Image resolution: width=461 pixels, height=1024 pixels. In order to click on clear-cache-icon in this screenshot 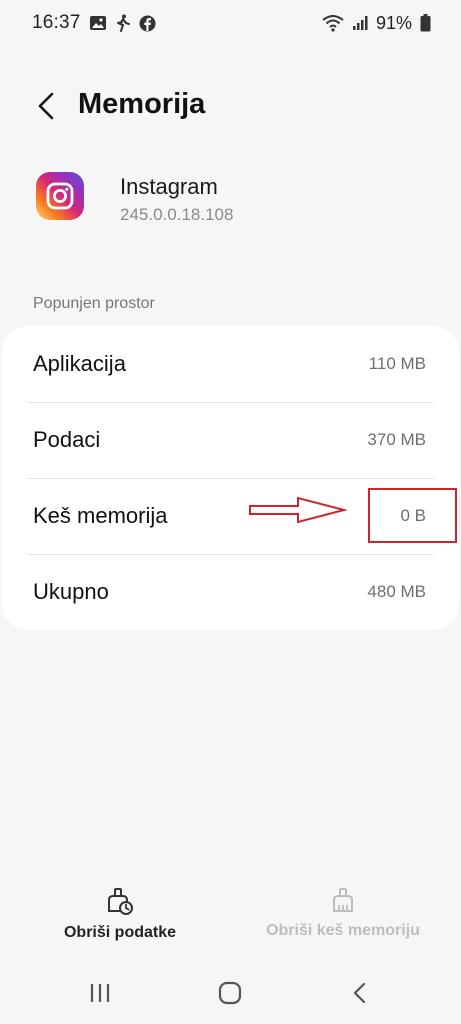, I will do `click(343, 900)`.